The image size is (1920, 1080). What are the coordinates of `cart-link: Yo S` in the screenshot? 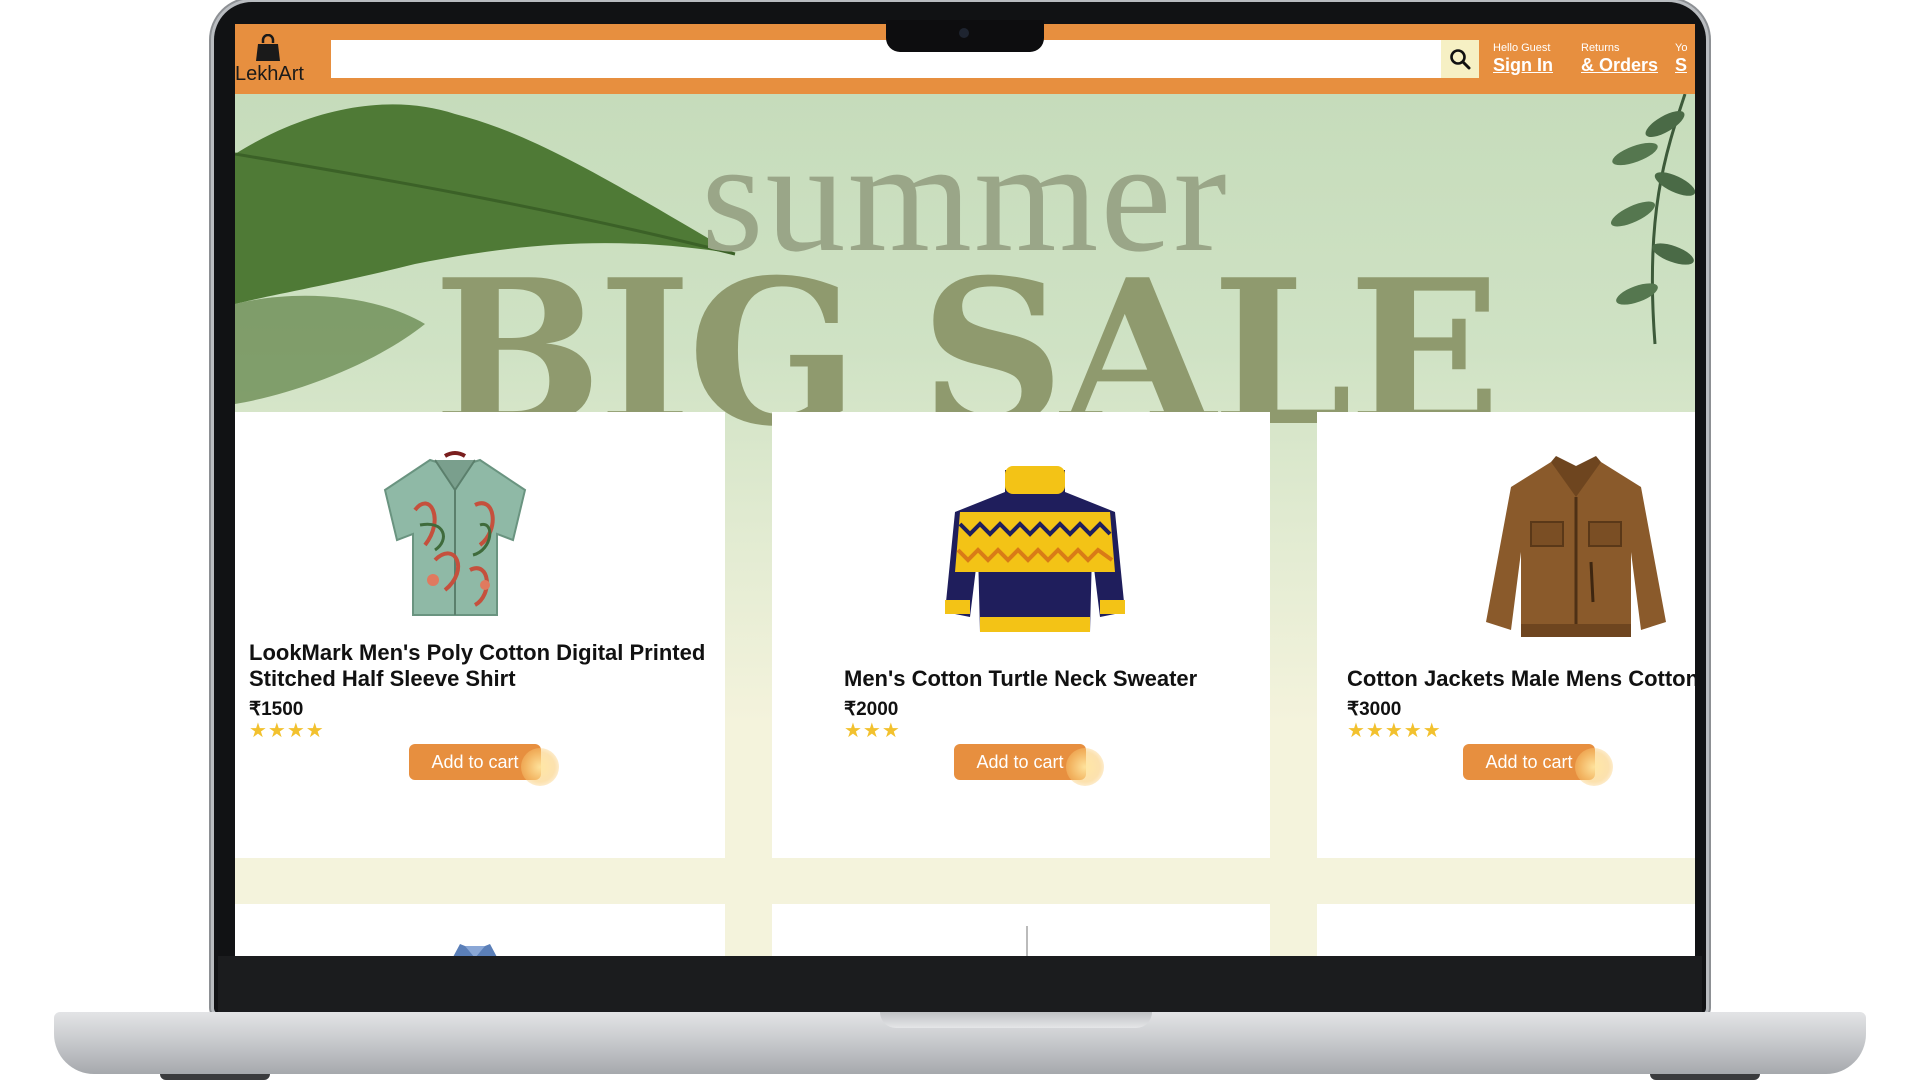 It's located at (1685, 59).